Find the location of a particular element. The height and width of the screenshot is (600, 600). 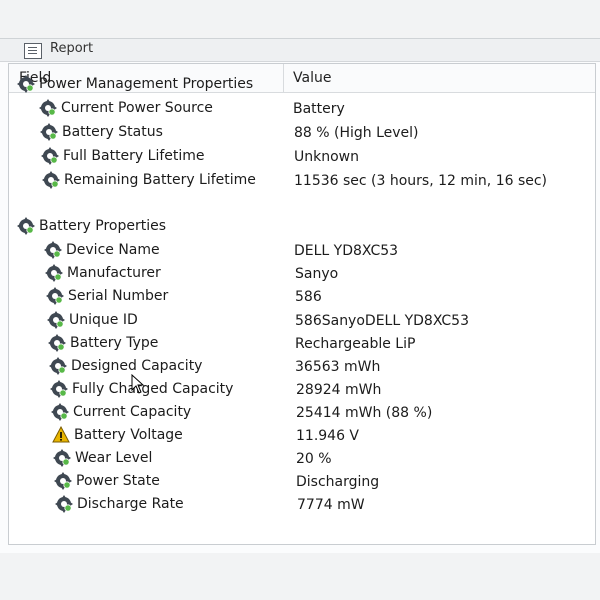

field-label: Current Power Source is located at coordinates (137, 108).